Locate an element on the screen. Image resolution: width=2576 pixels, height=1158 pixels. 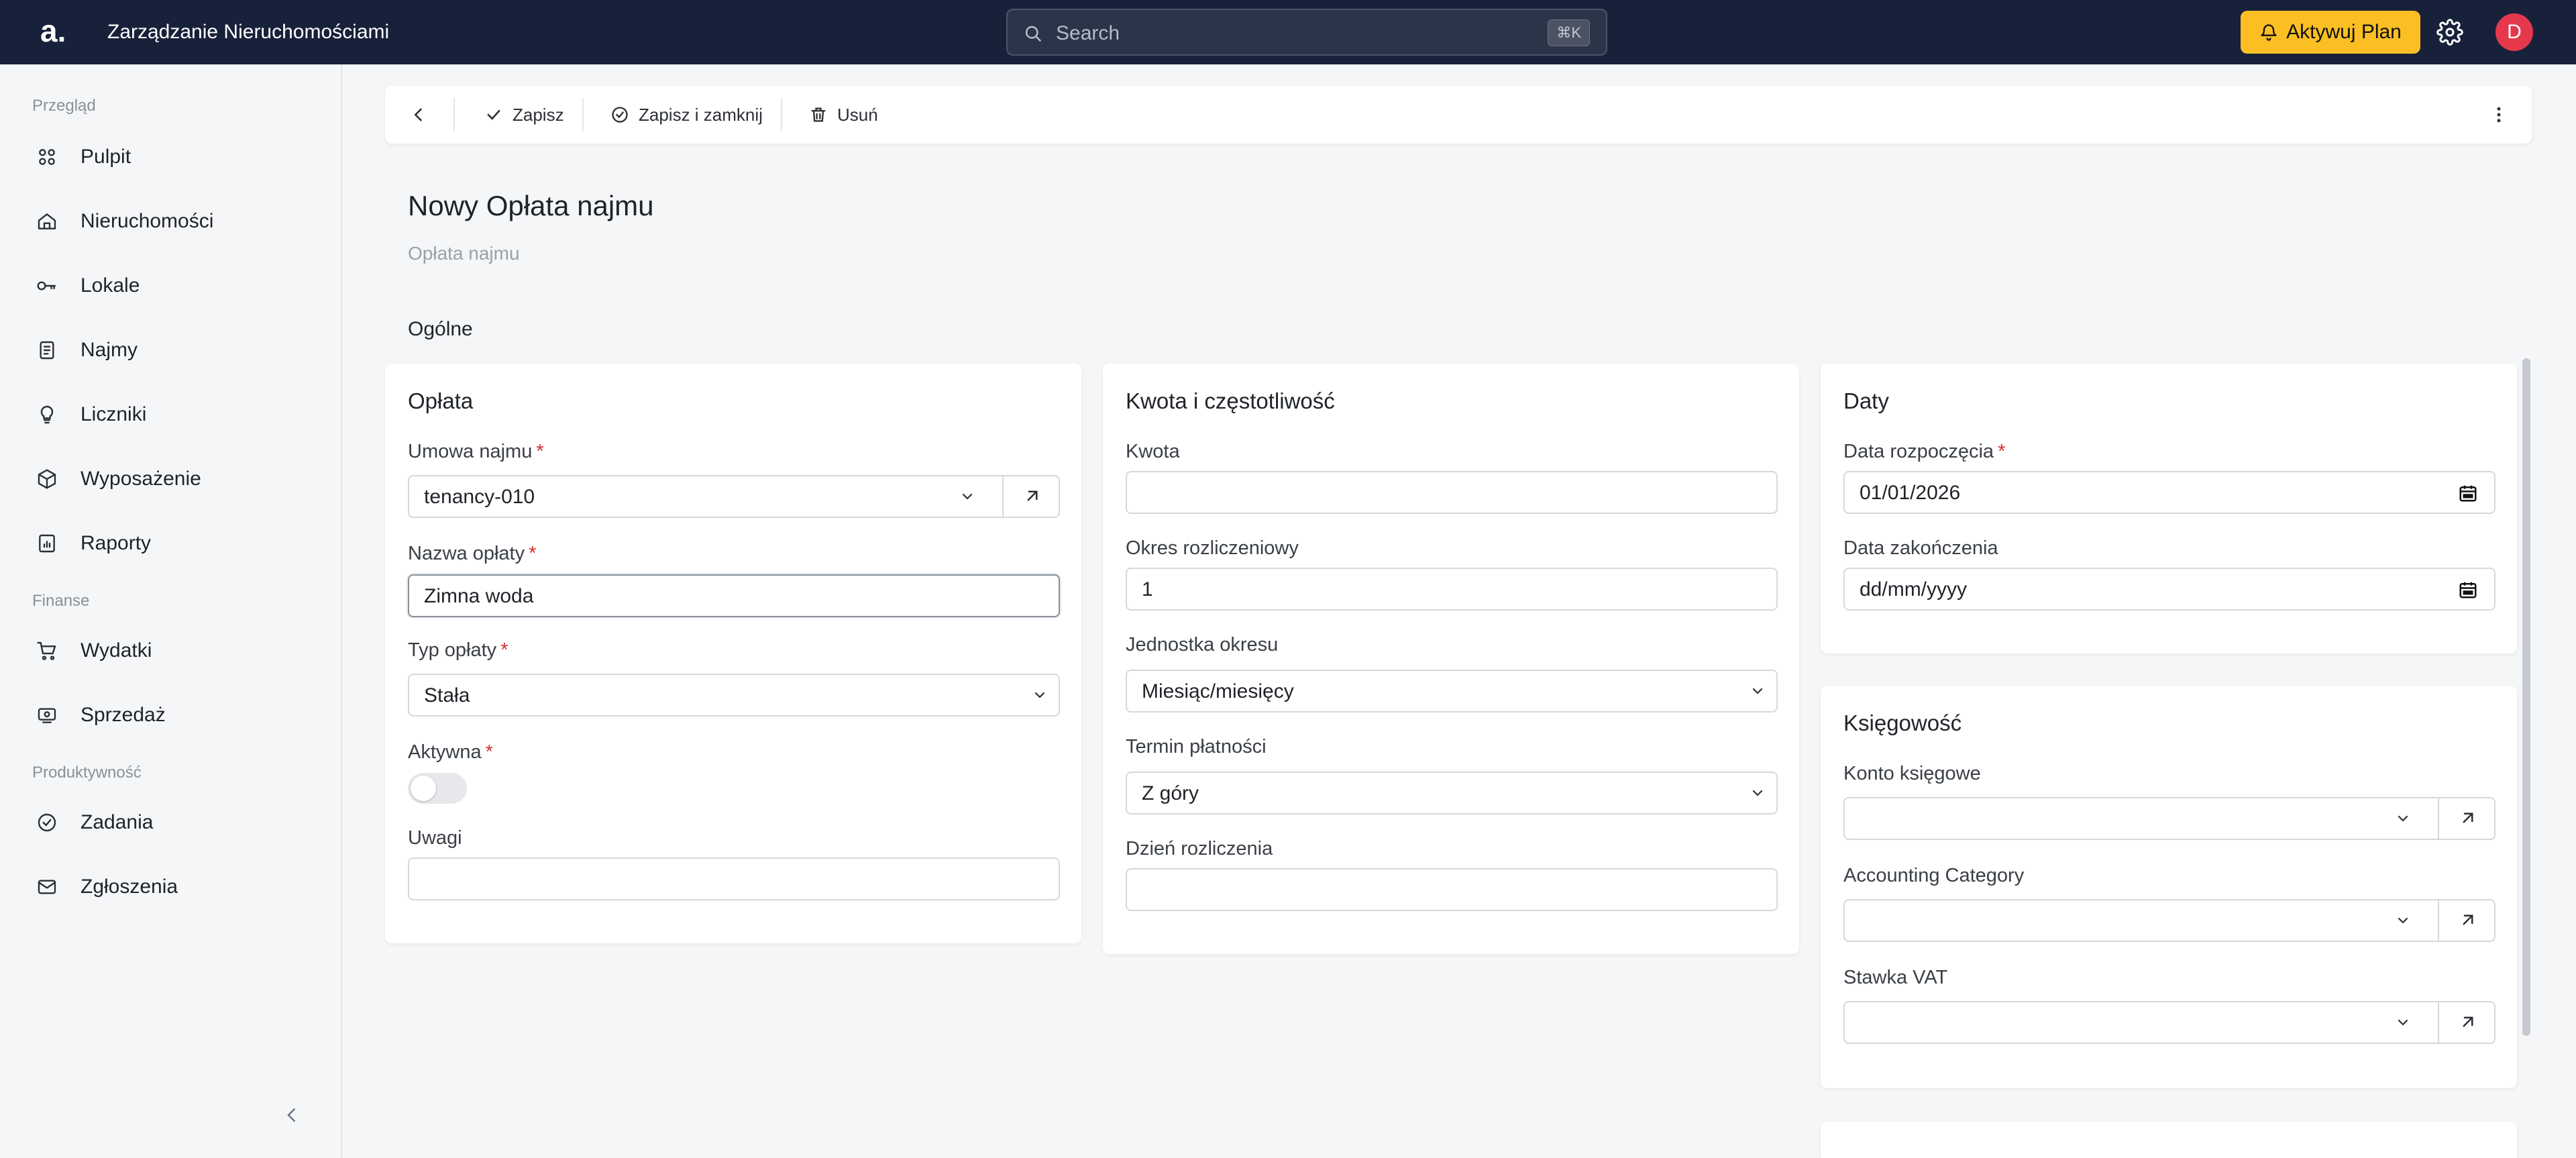
key-icon is located at coordinates (47, 286).